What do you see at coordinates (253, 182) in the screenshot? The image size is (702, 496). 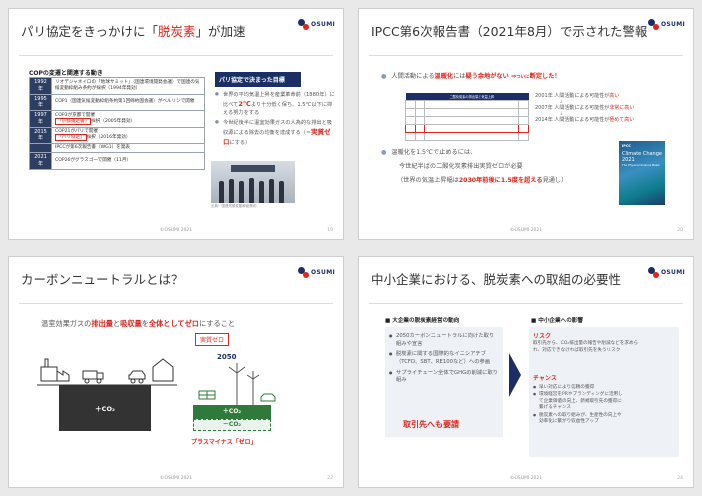 I see `cop-photo` at bounding box center [253, 182].